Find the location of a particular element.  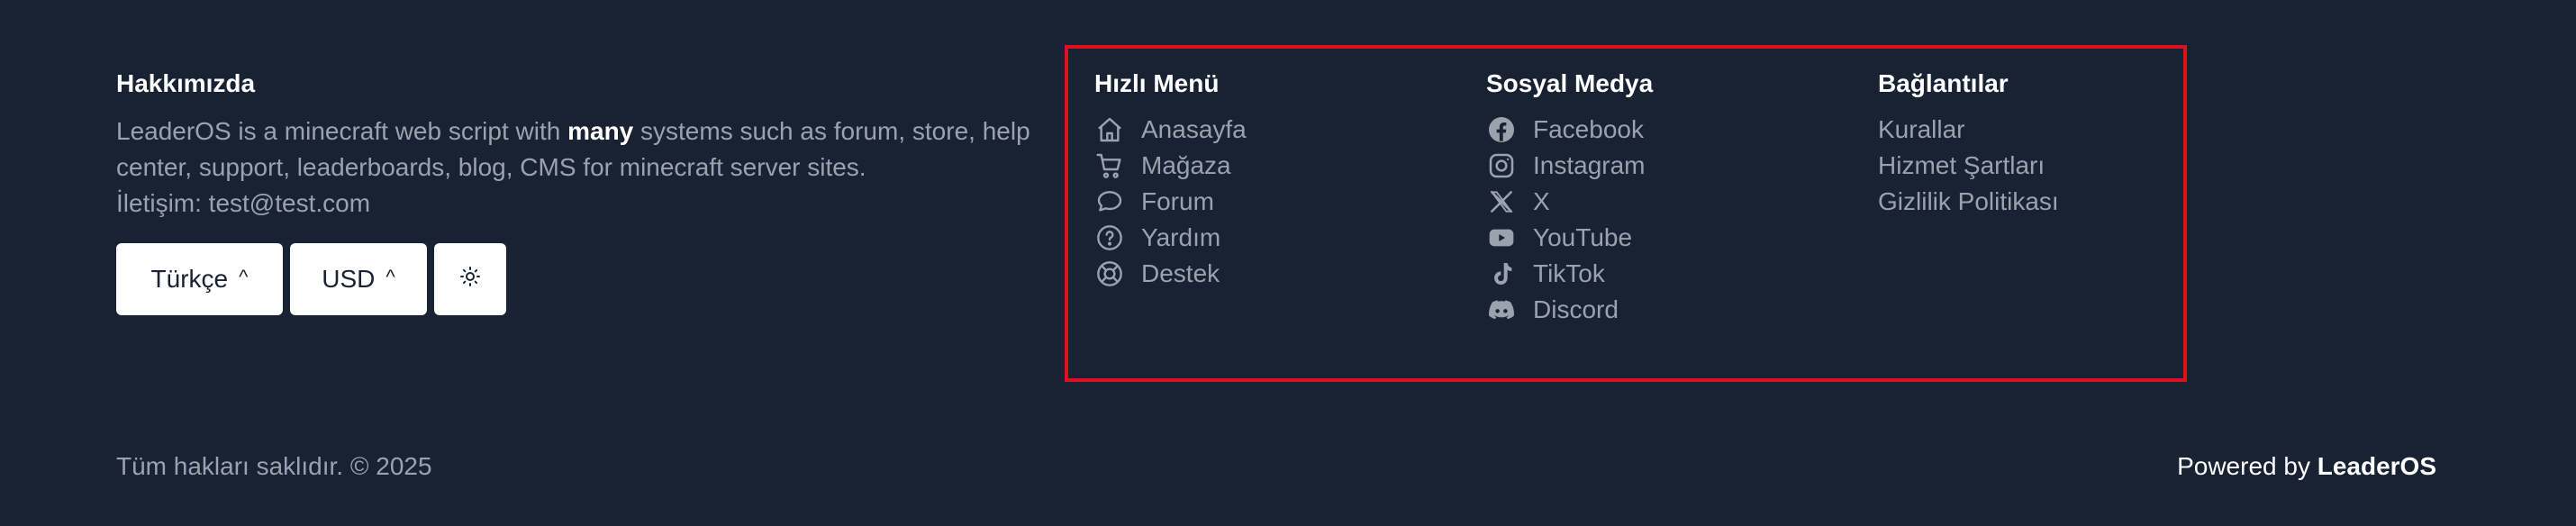

social-item-instagram: Instagram is located at coordinates (1569, 166).